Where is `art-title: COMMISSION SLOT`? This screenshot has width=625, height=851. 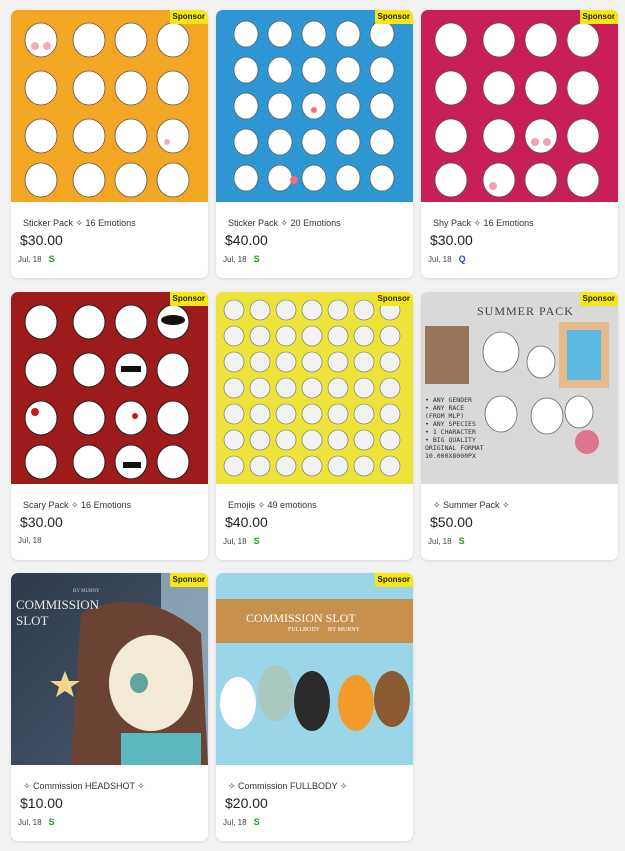 art-title: COMMISSION SLOT is located at coordinates (301, 618).